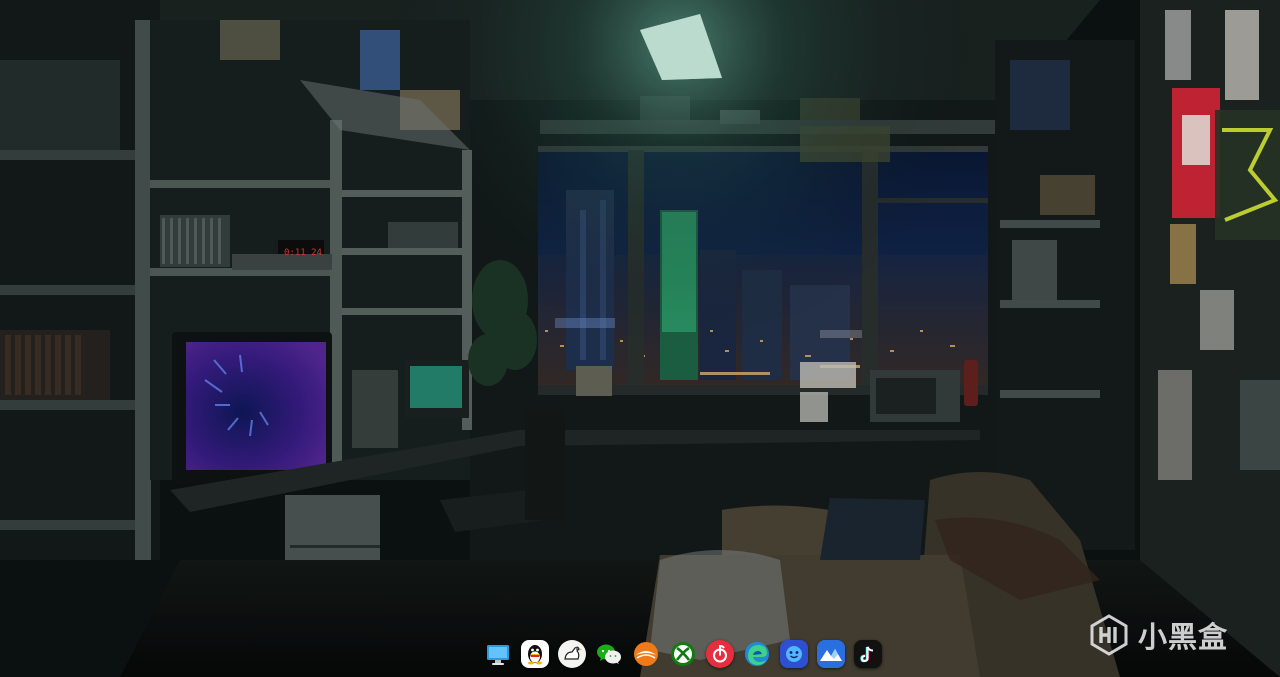  I want to click on mountain-icon, so click(831, 654).